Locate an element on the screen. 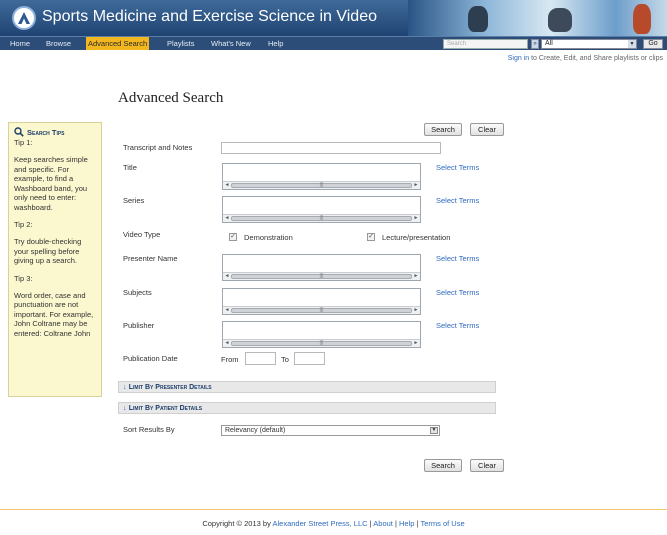 This screenshot has width=667, height=535. title-label: Title is located at coordinates (130, 167).